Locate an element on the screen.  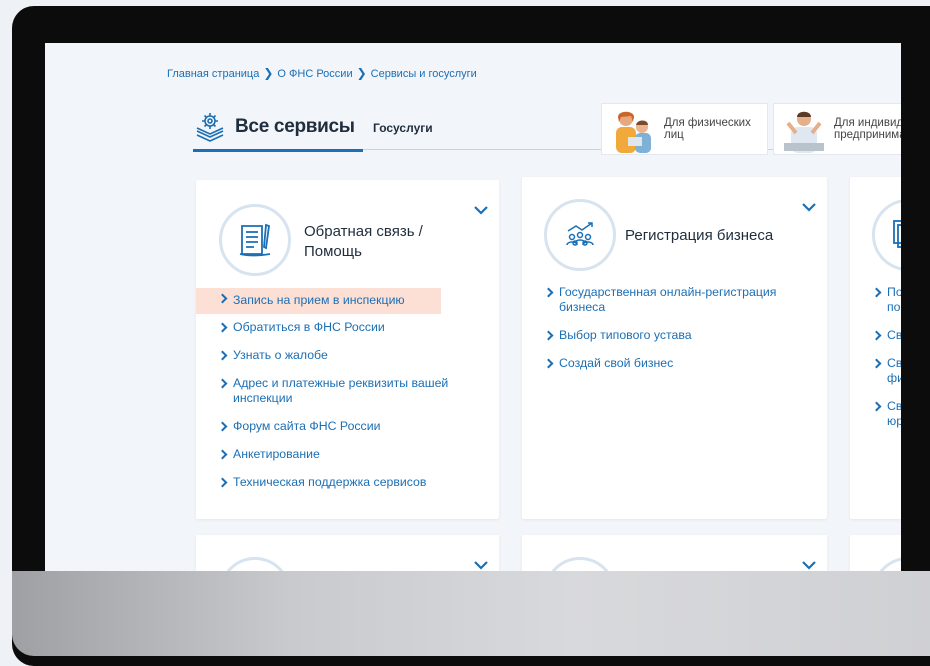
segment-individuals: Для физических лиц is located at coordinates (684, 129).